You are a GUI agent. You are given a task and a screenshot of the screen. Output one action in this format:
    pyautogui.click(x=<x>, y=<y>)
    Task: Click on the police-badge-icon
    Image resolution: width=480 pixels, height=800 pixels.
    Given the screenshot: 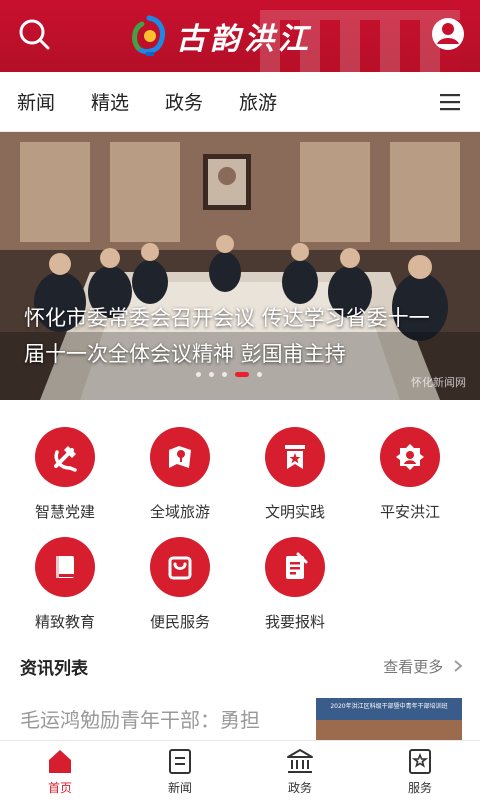 What is the action you would take?
    pyautogui.click(x=410, y=457)
    